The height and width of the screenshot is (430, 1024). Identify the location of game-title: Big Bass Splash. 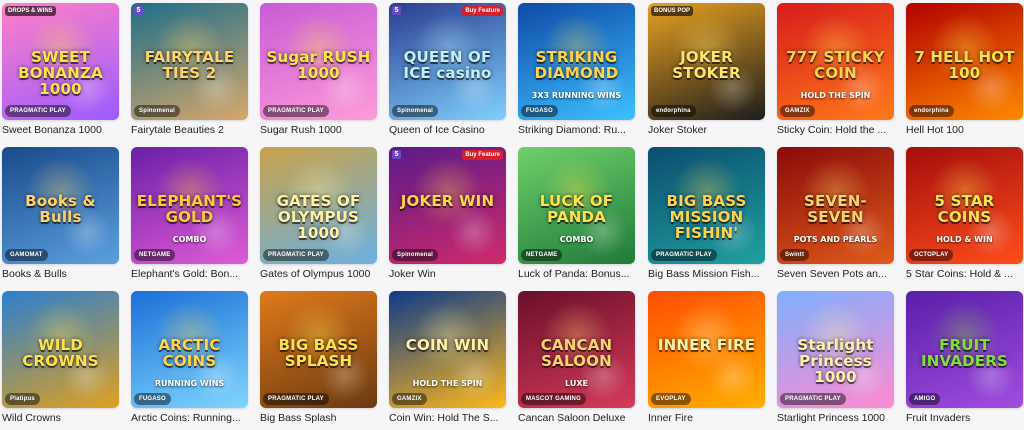
(317, 418).